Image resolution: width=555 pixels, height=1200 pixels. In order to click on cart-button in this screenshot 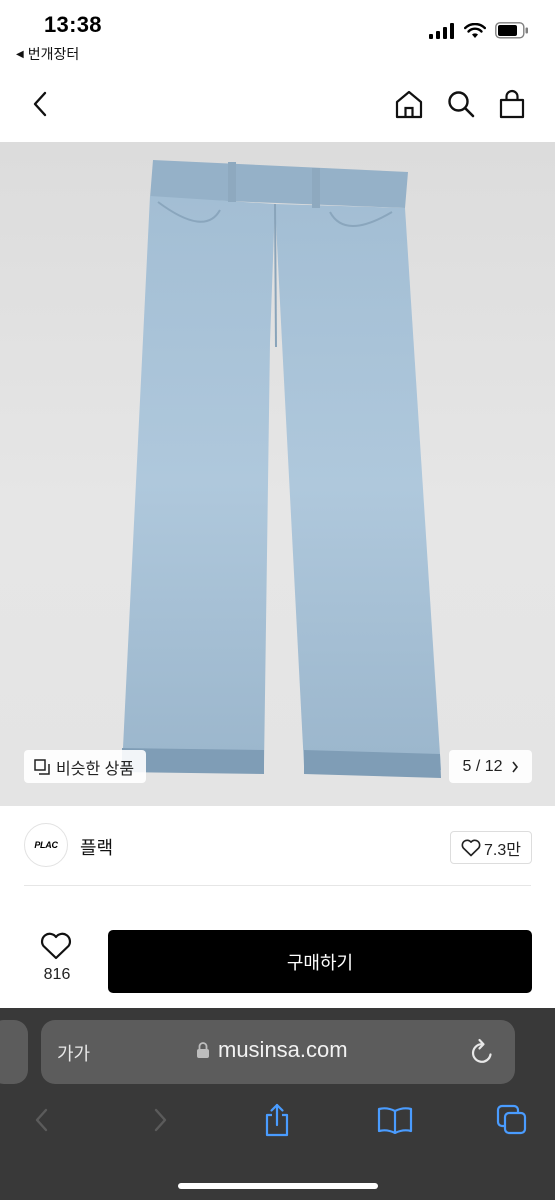, I will do `click(512, 104)`.